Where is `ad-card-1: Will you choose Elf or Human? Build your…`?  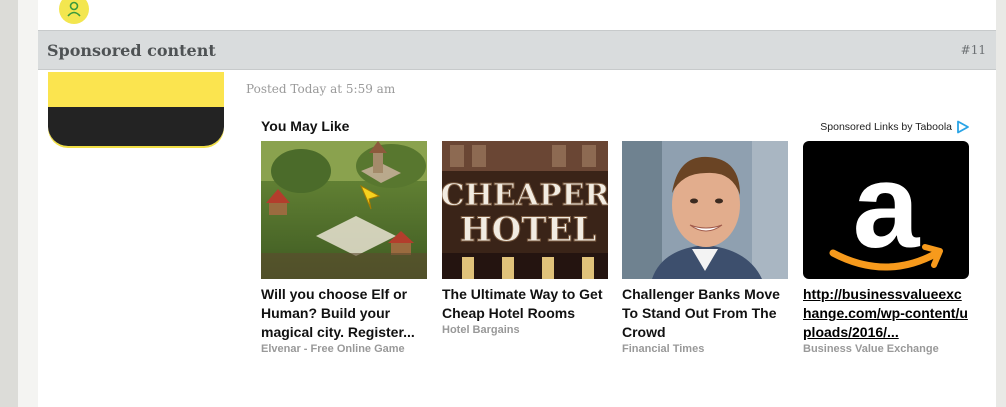 ad-card-1: Will you choose Elf or Human? Build your… is located at coordinates (344, 248).